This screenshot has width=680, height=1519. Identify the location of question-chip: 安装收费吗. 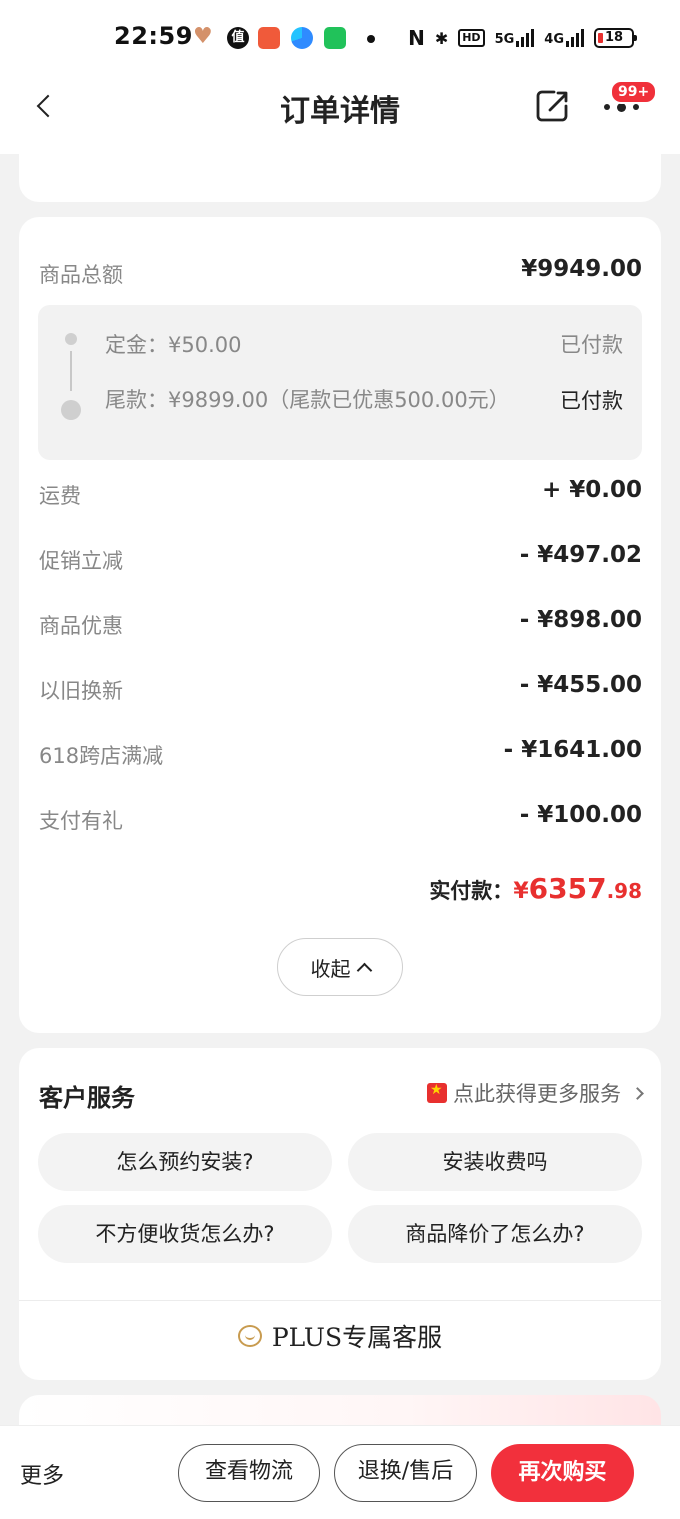
(495, 1162).